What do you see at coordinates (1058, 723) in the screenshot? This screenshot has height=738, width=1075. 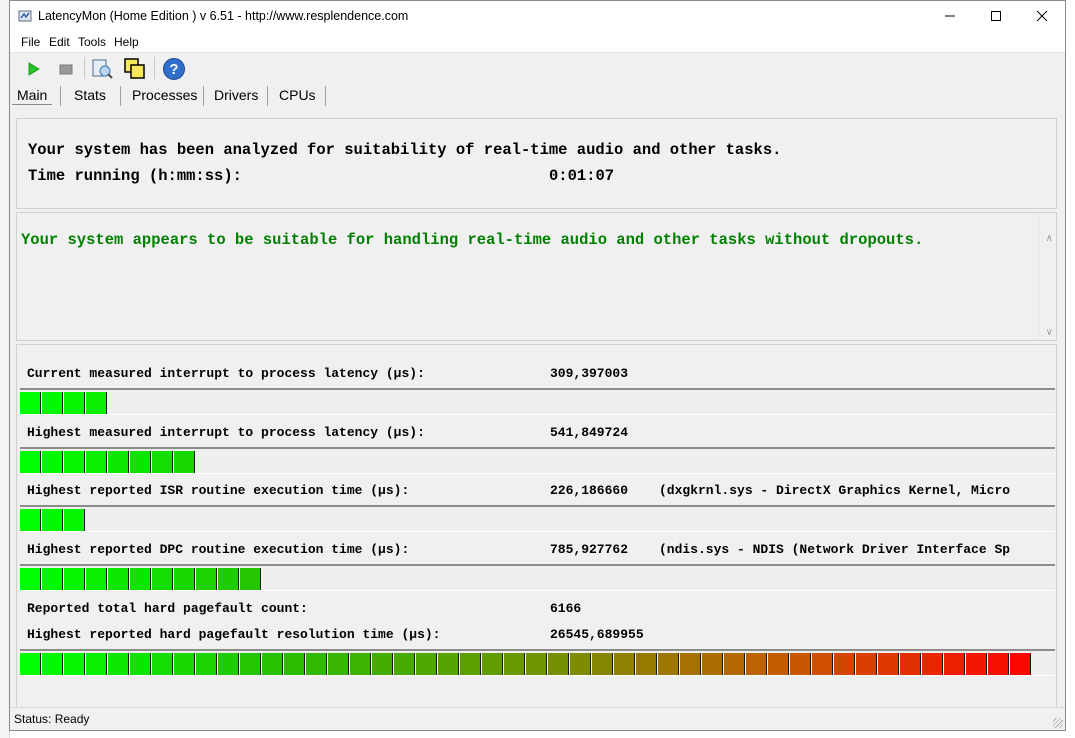 I see `resize-grip-icon` at bounding box center [1058, 723].